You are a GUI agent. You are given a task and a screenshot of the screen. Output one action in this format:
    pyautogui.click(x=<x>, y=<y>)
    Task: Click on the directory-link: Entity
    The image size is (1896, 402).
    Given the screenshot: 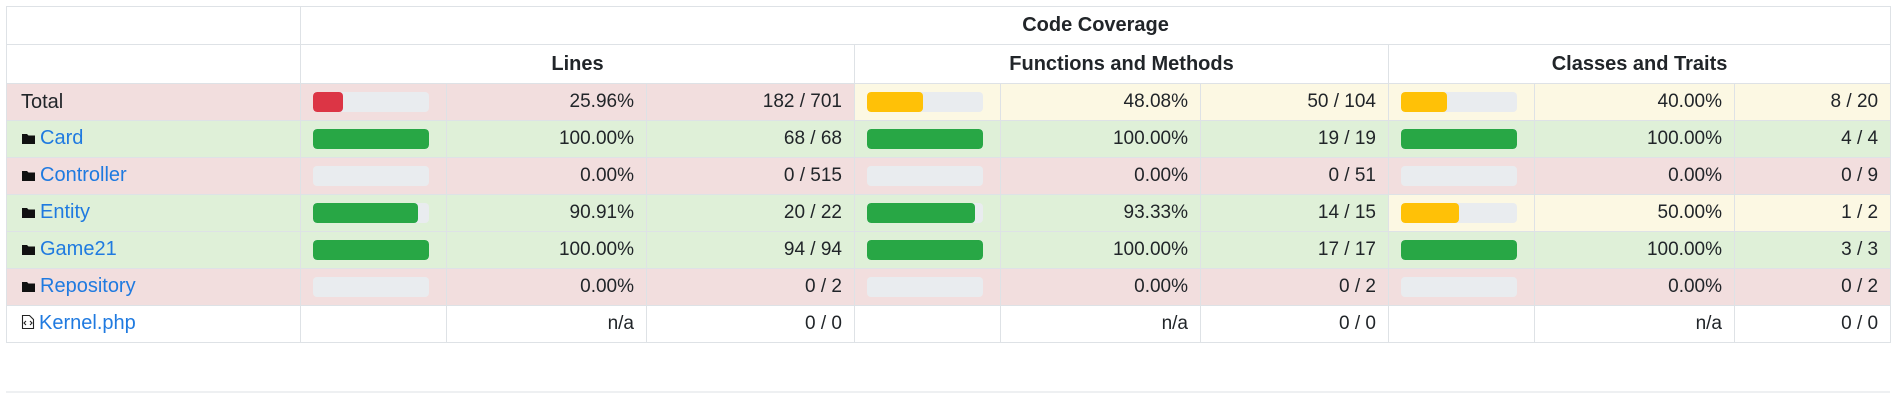 What is the action you would take?
    pyautogui.click(x=65, y=212)
    